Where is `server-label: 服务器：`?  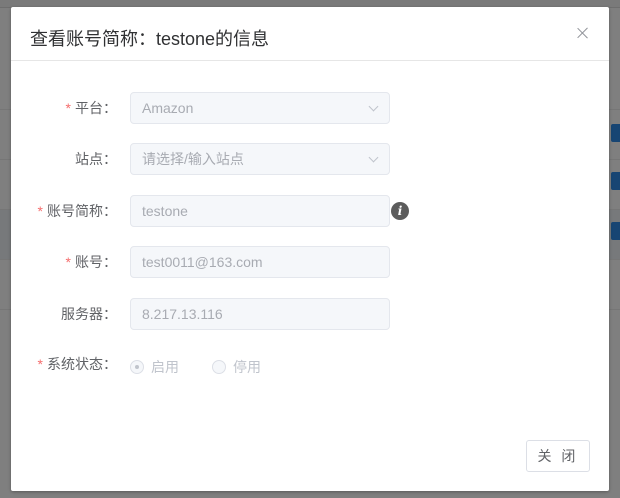 server-label: 服务器： is located at coordinates (89, 314).